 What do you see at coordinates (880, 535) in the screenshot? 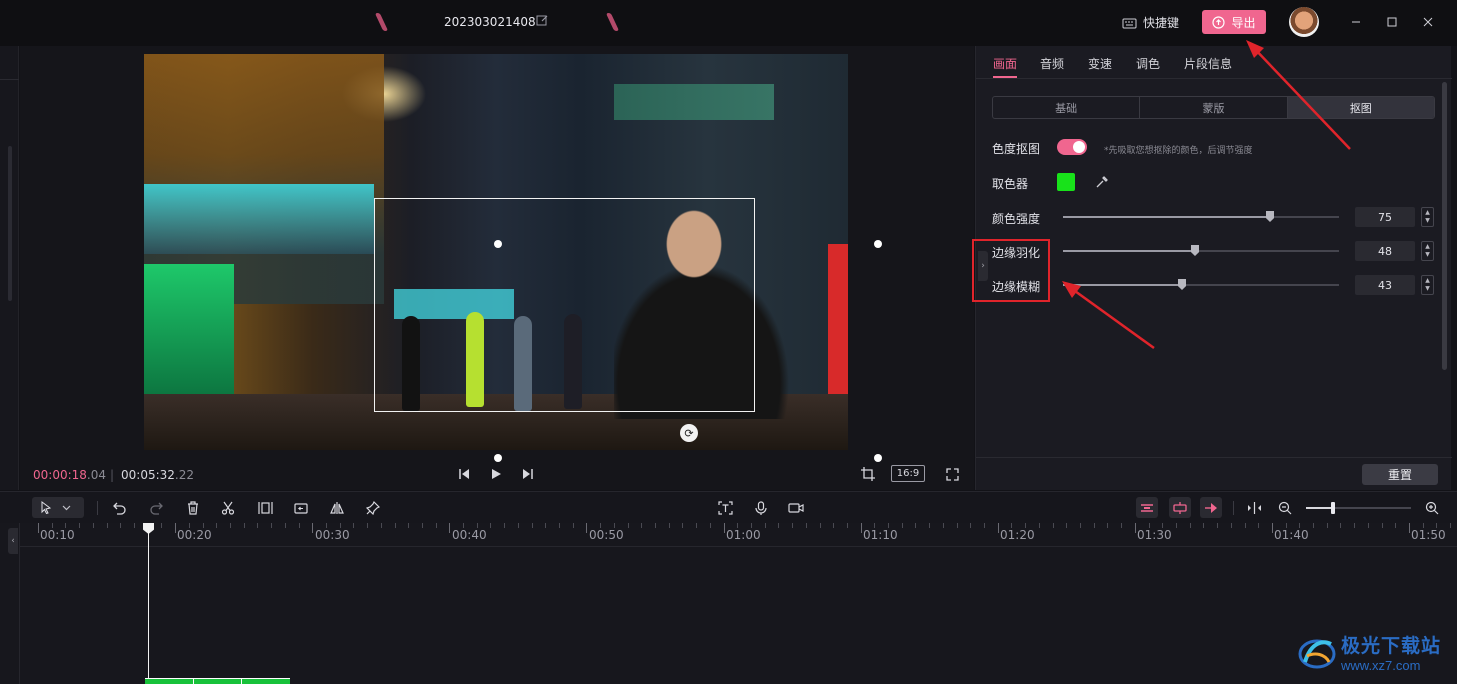
I see `ruler-label: 01:10` at bounding box center [880, 535].